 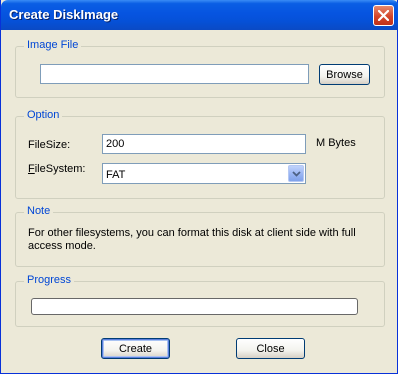 I want to click on image-file-group: Image File Browse, so click(x=200, y=68).